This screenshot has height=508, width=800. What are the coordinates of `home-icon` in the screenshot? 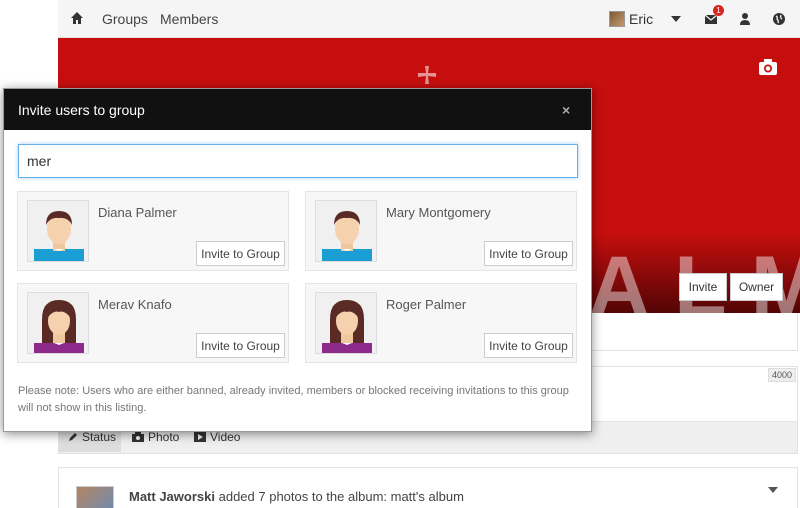 It's located at (77, 18).